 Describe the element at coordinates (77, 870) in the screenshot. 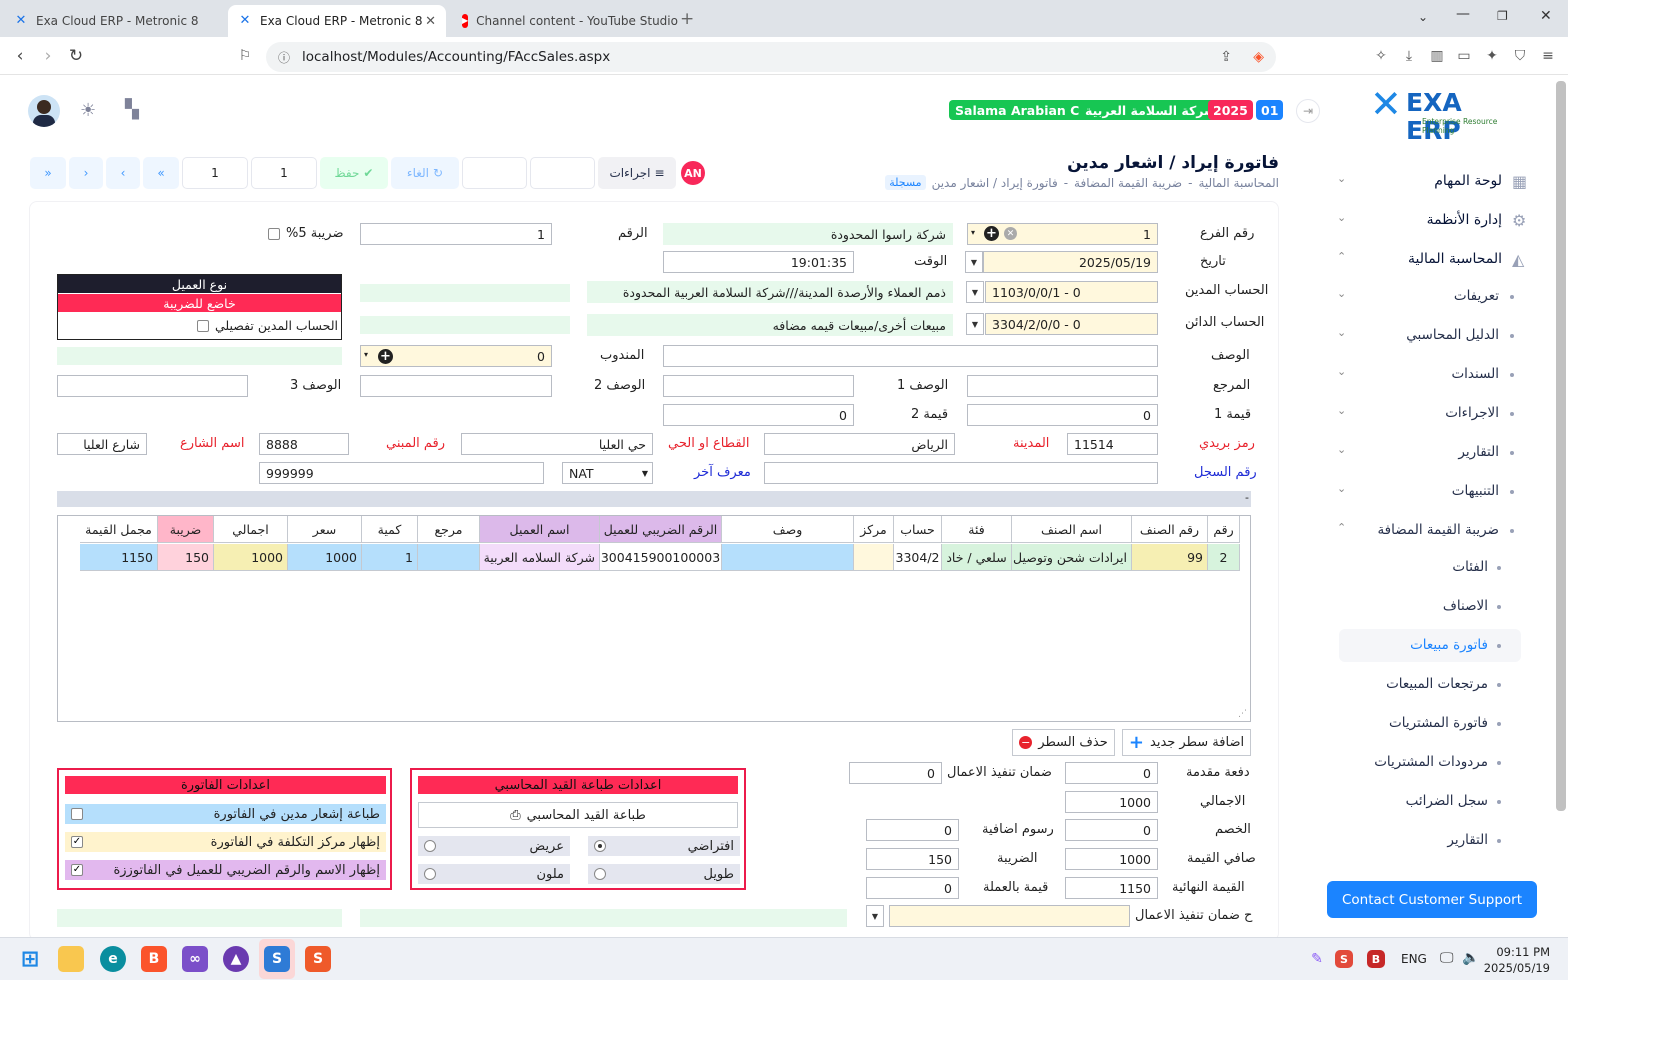

I see `option-show-tax-no-check: ✓` at that location.